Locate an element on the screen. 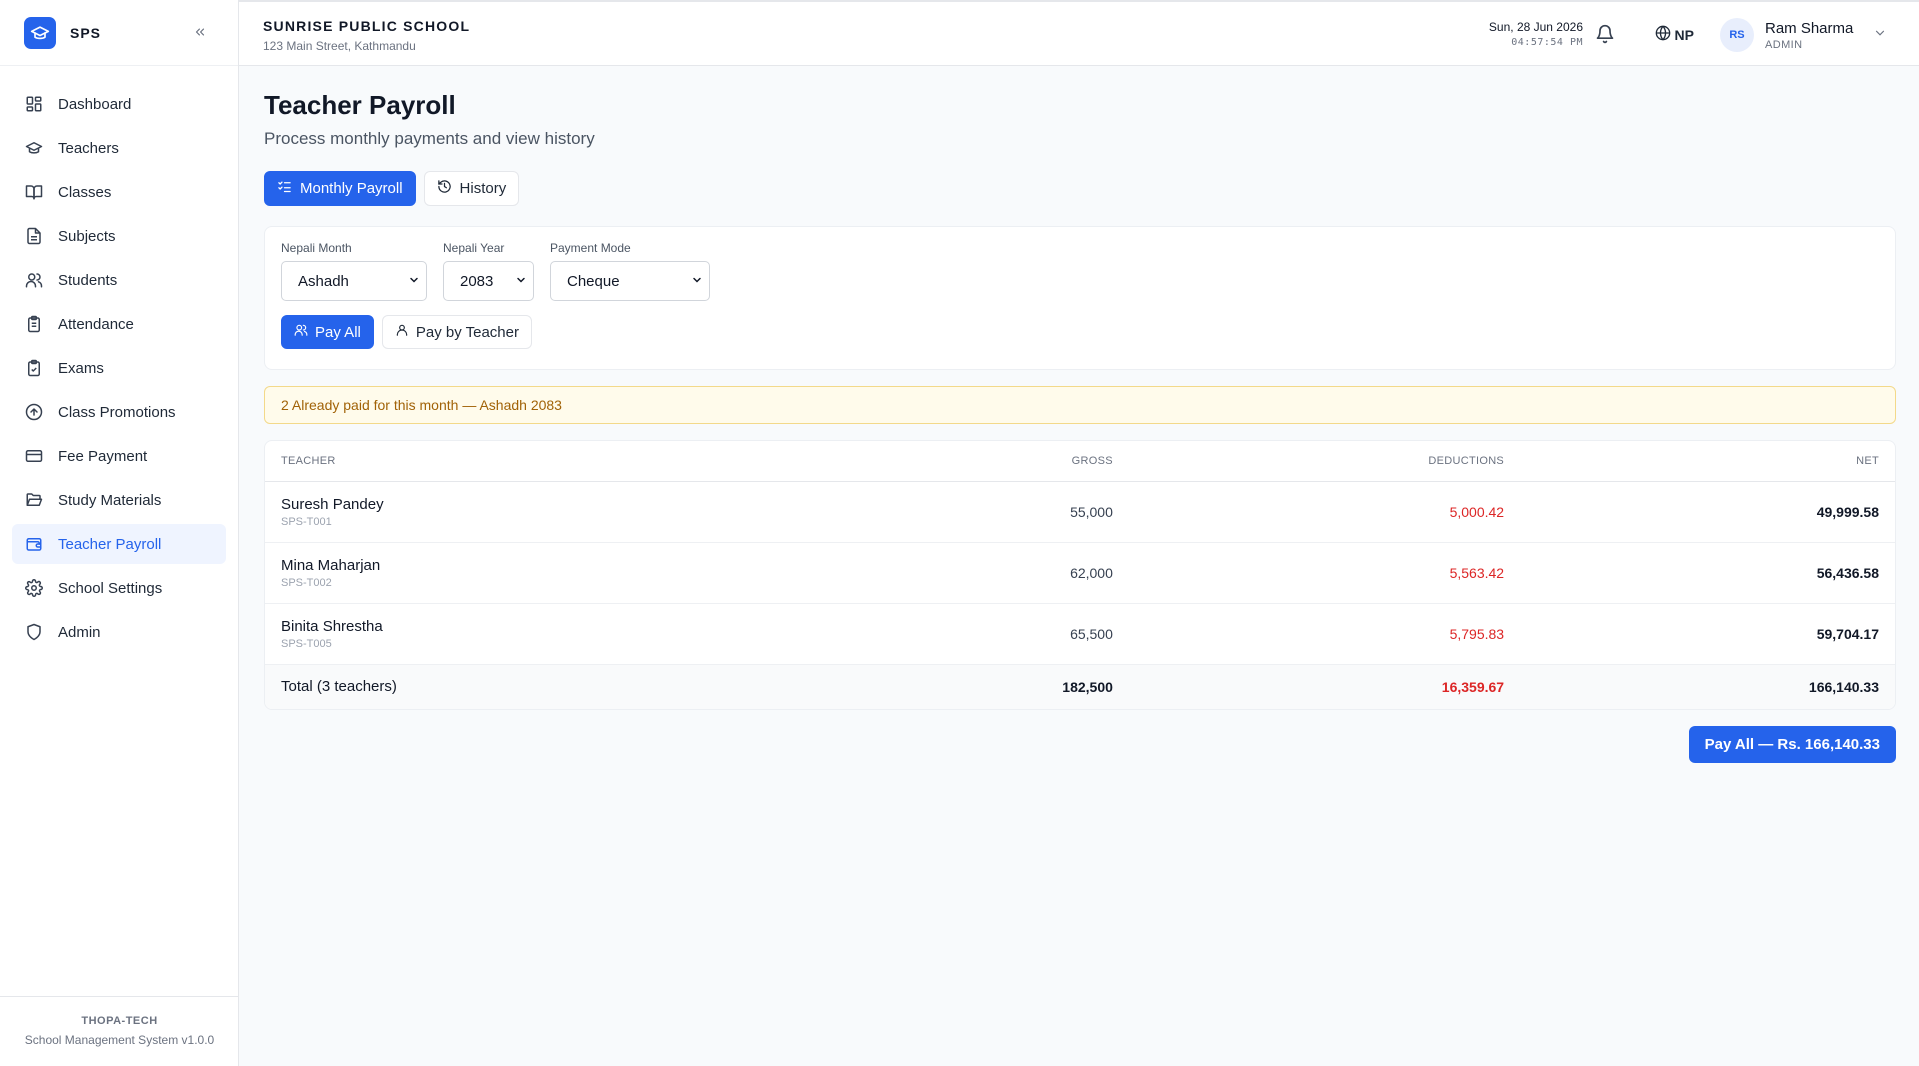 This screenshot has width=1919, height=1066. sidebar-item-label: Teachers is located at coordinates (88, 148).